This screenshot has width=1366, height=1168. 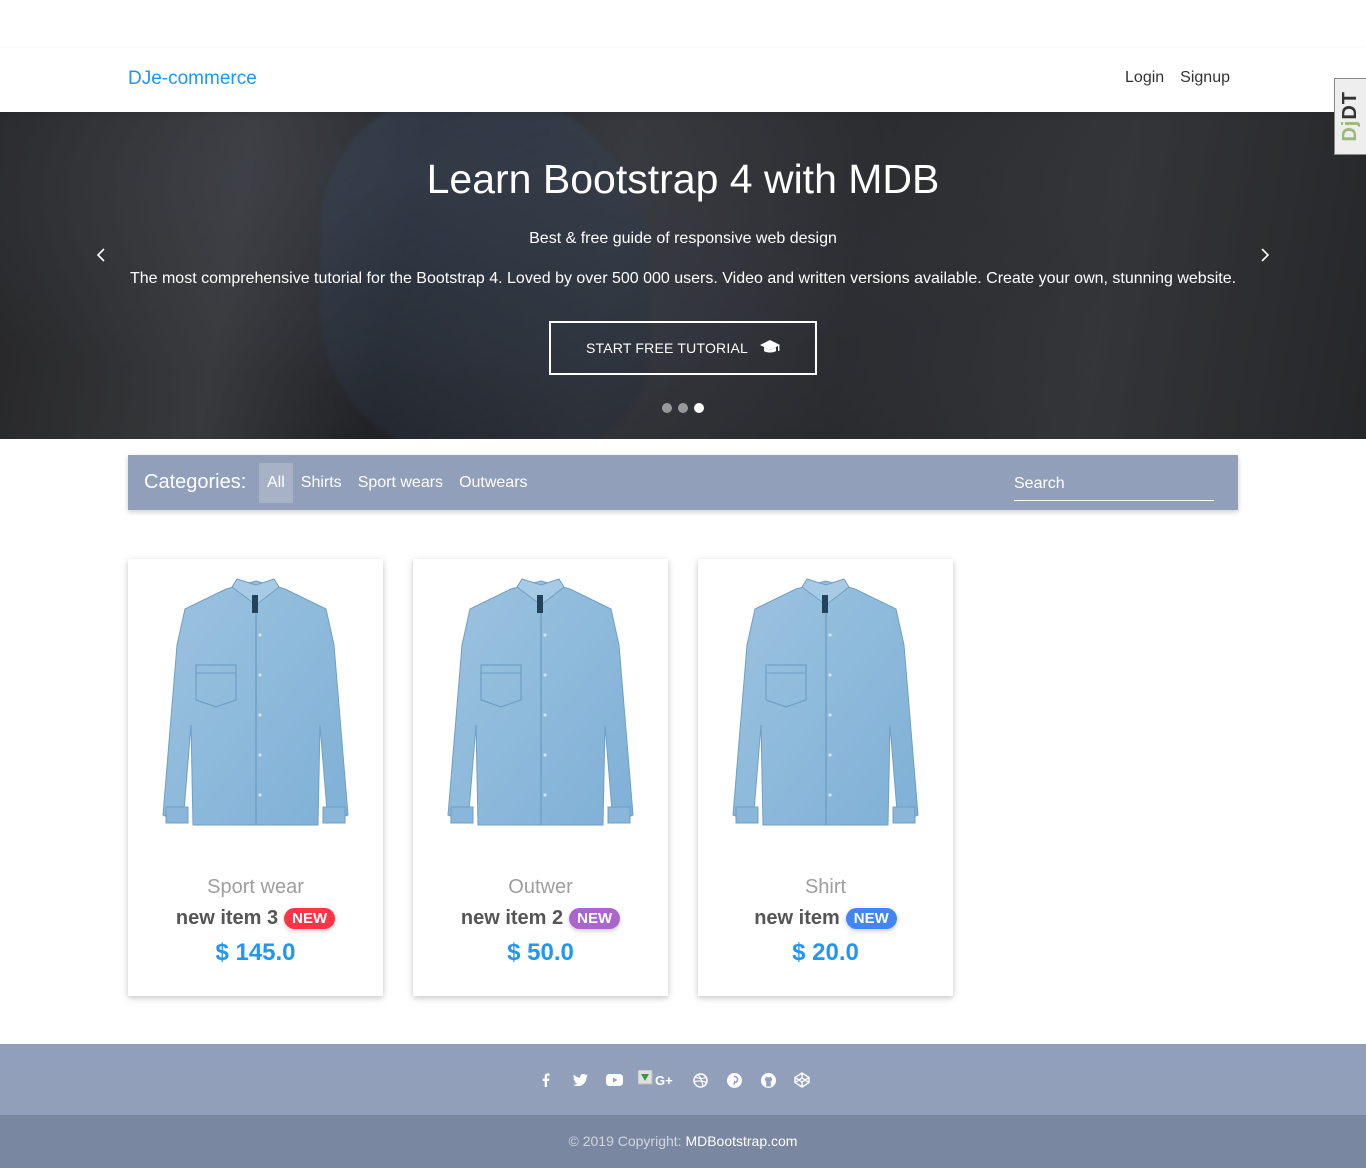 I want to click on search-input, so click(x=1114, y=484).